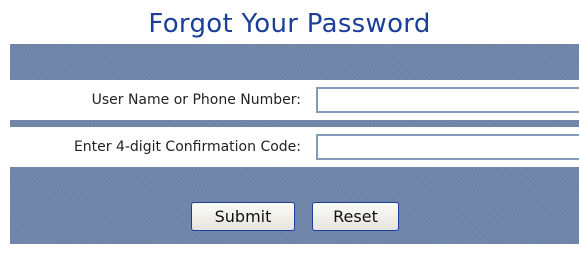 The image size is (579, 260). I want to click on confirmation-code-input, so click(447, 147).